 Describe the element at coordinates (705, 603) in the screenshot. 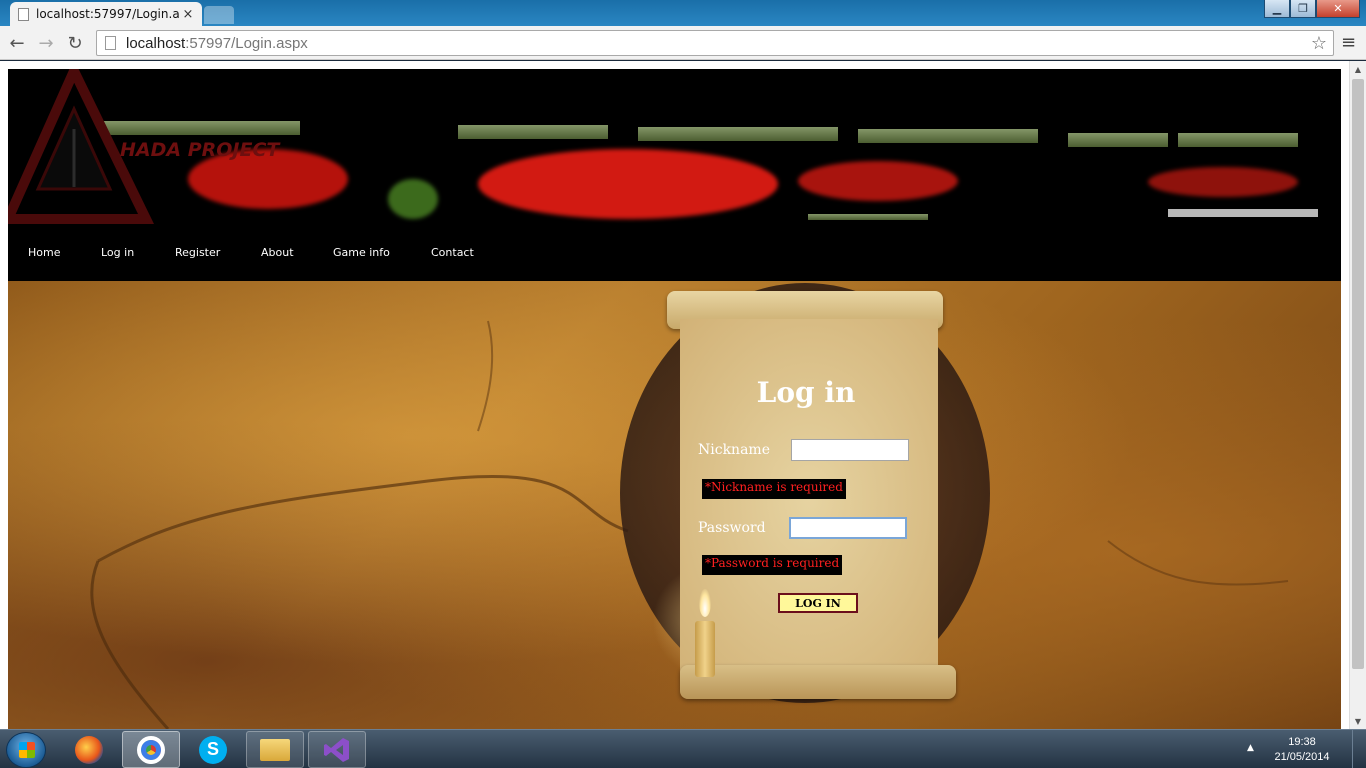

I see `candle-flame-icon` at that location.